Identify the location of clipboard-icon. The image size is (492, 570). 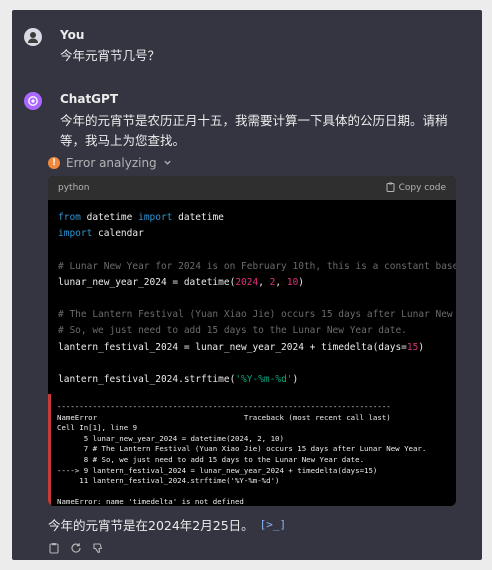
(390, 188).